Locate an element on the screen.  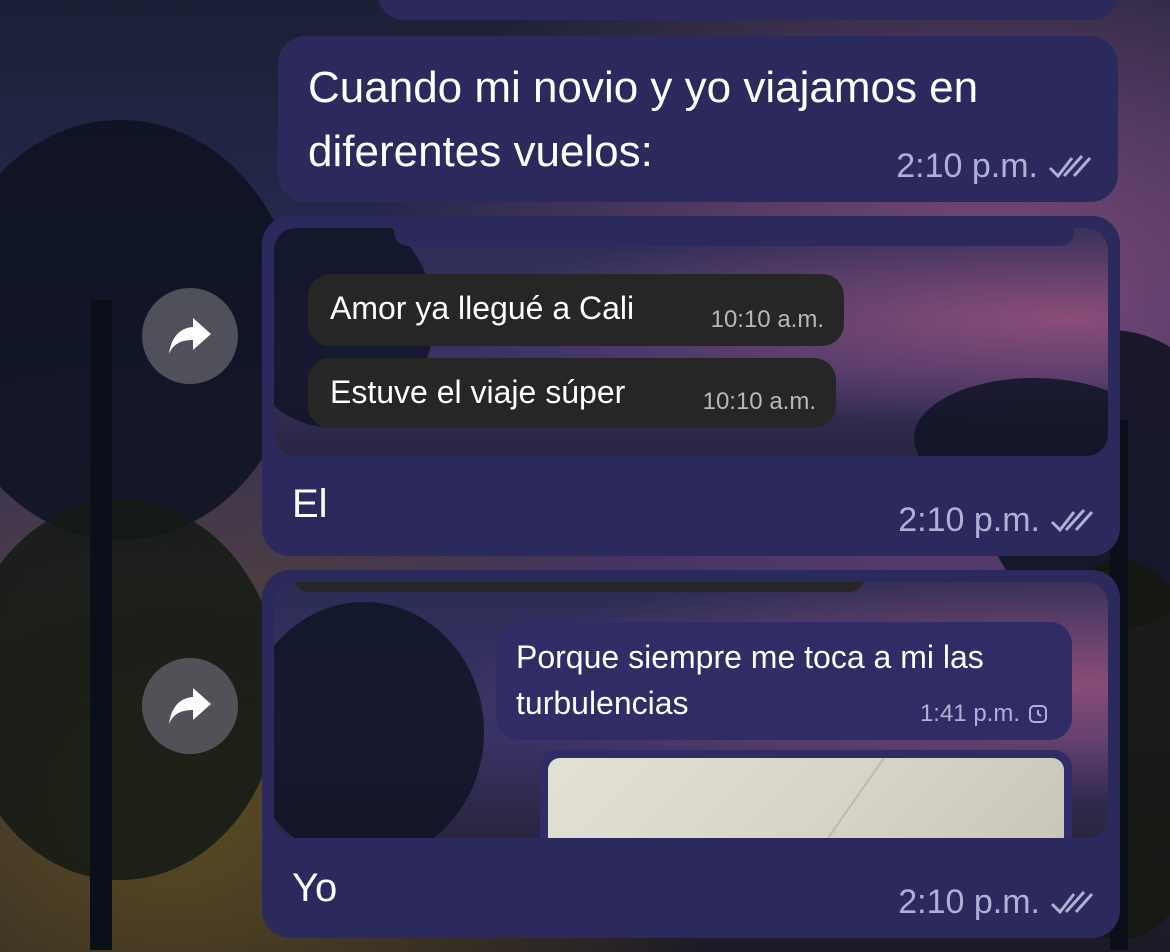
screenshot-message-text: Amor ya llegué a Cali is located at coordinates (482, 308).